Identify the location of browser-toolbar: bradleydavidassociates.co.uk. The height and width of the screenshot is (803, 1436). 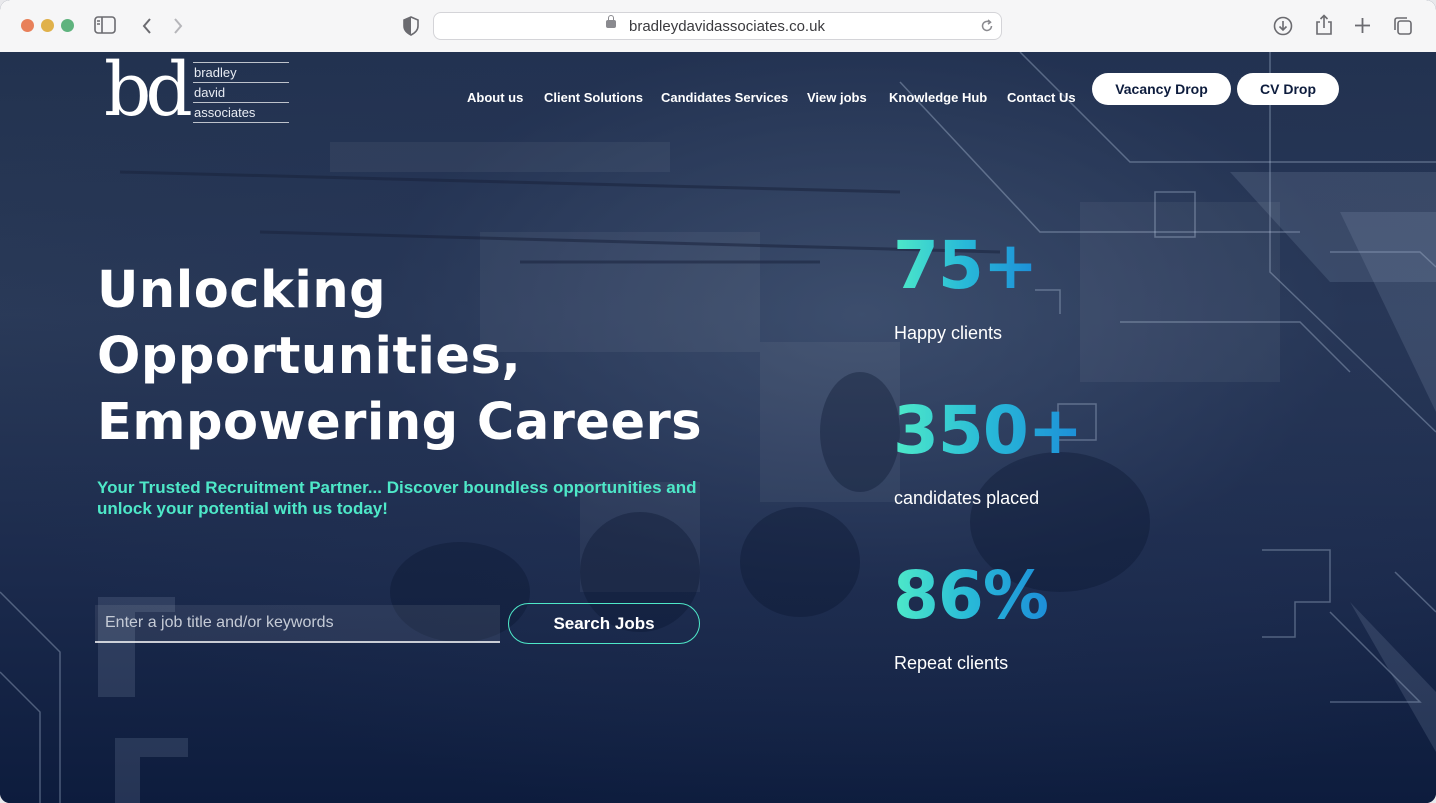
(718, 26).